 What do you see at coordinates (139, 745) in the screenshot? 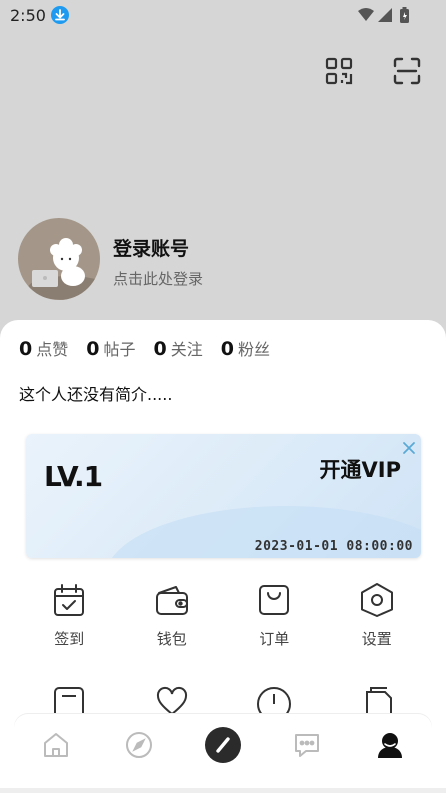
I see `compass-icon` at bounding box center [139, 745].